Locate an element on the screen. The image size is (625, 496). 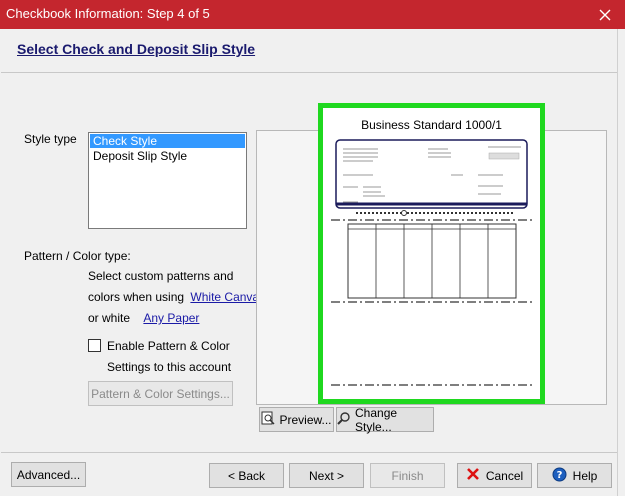
help-button: ? Help is located at coordinates (574, 475).